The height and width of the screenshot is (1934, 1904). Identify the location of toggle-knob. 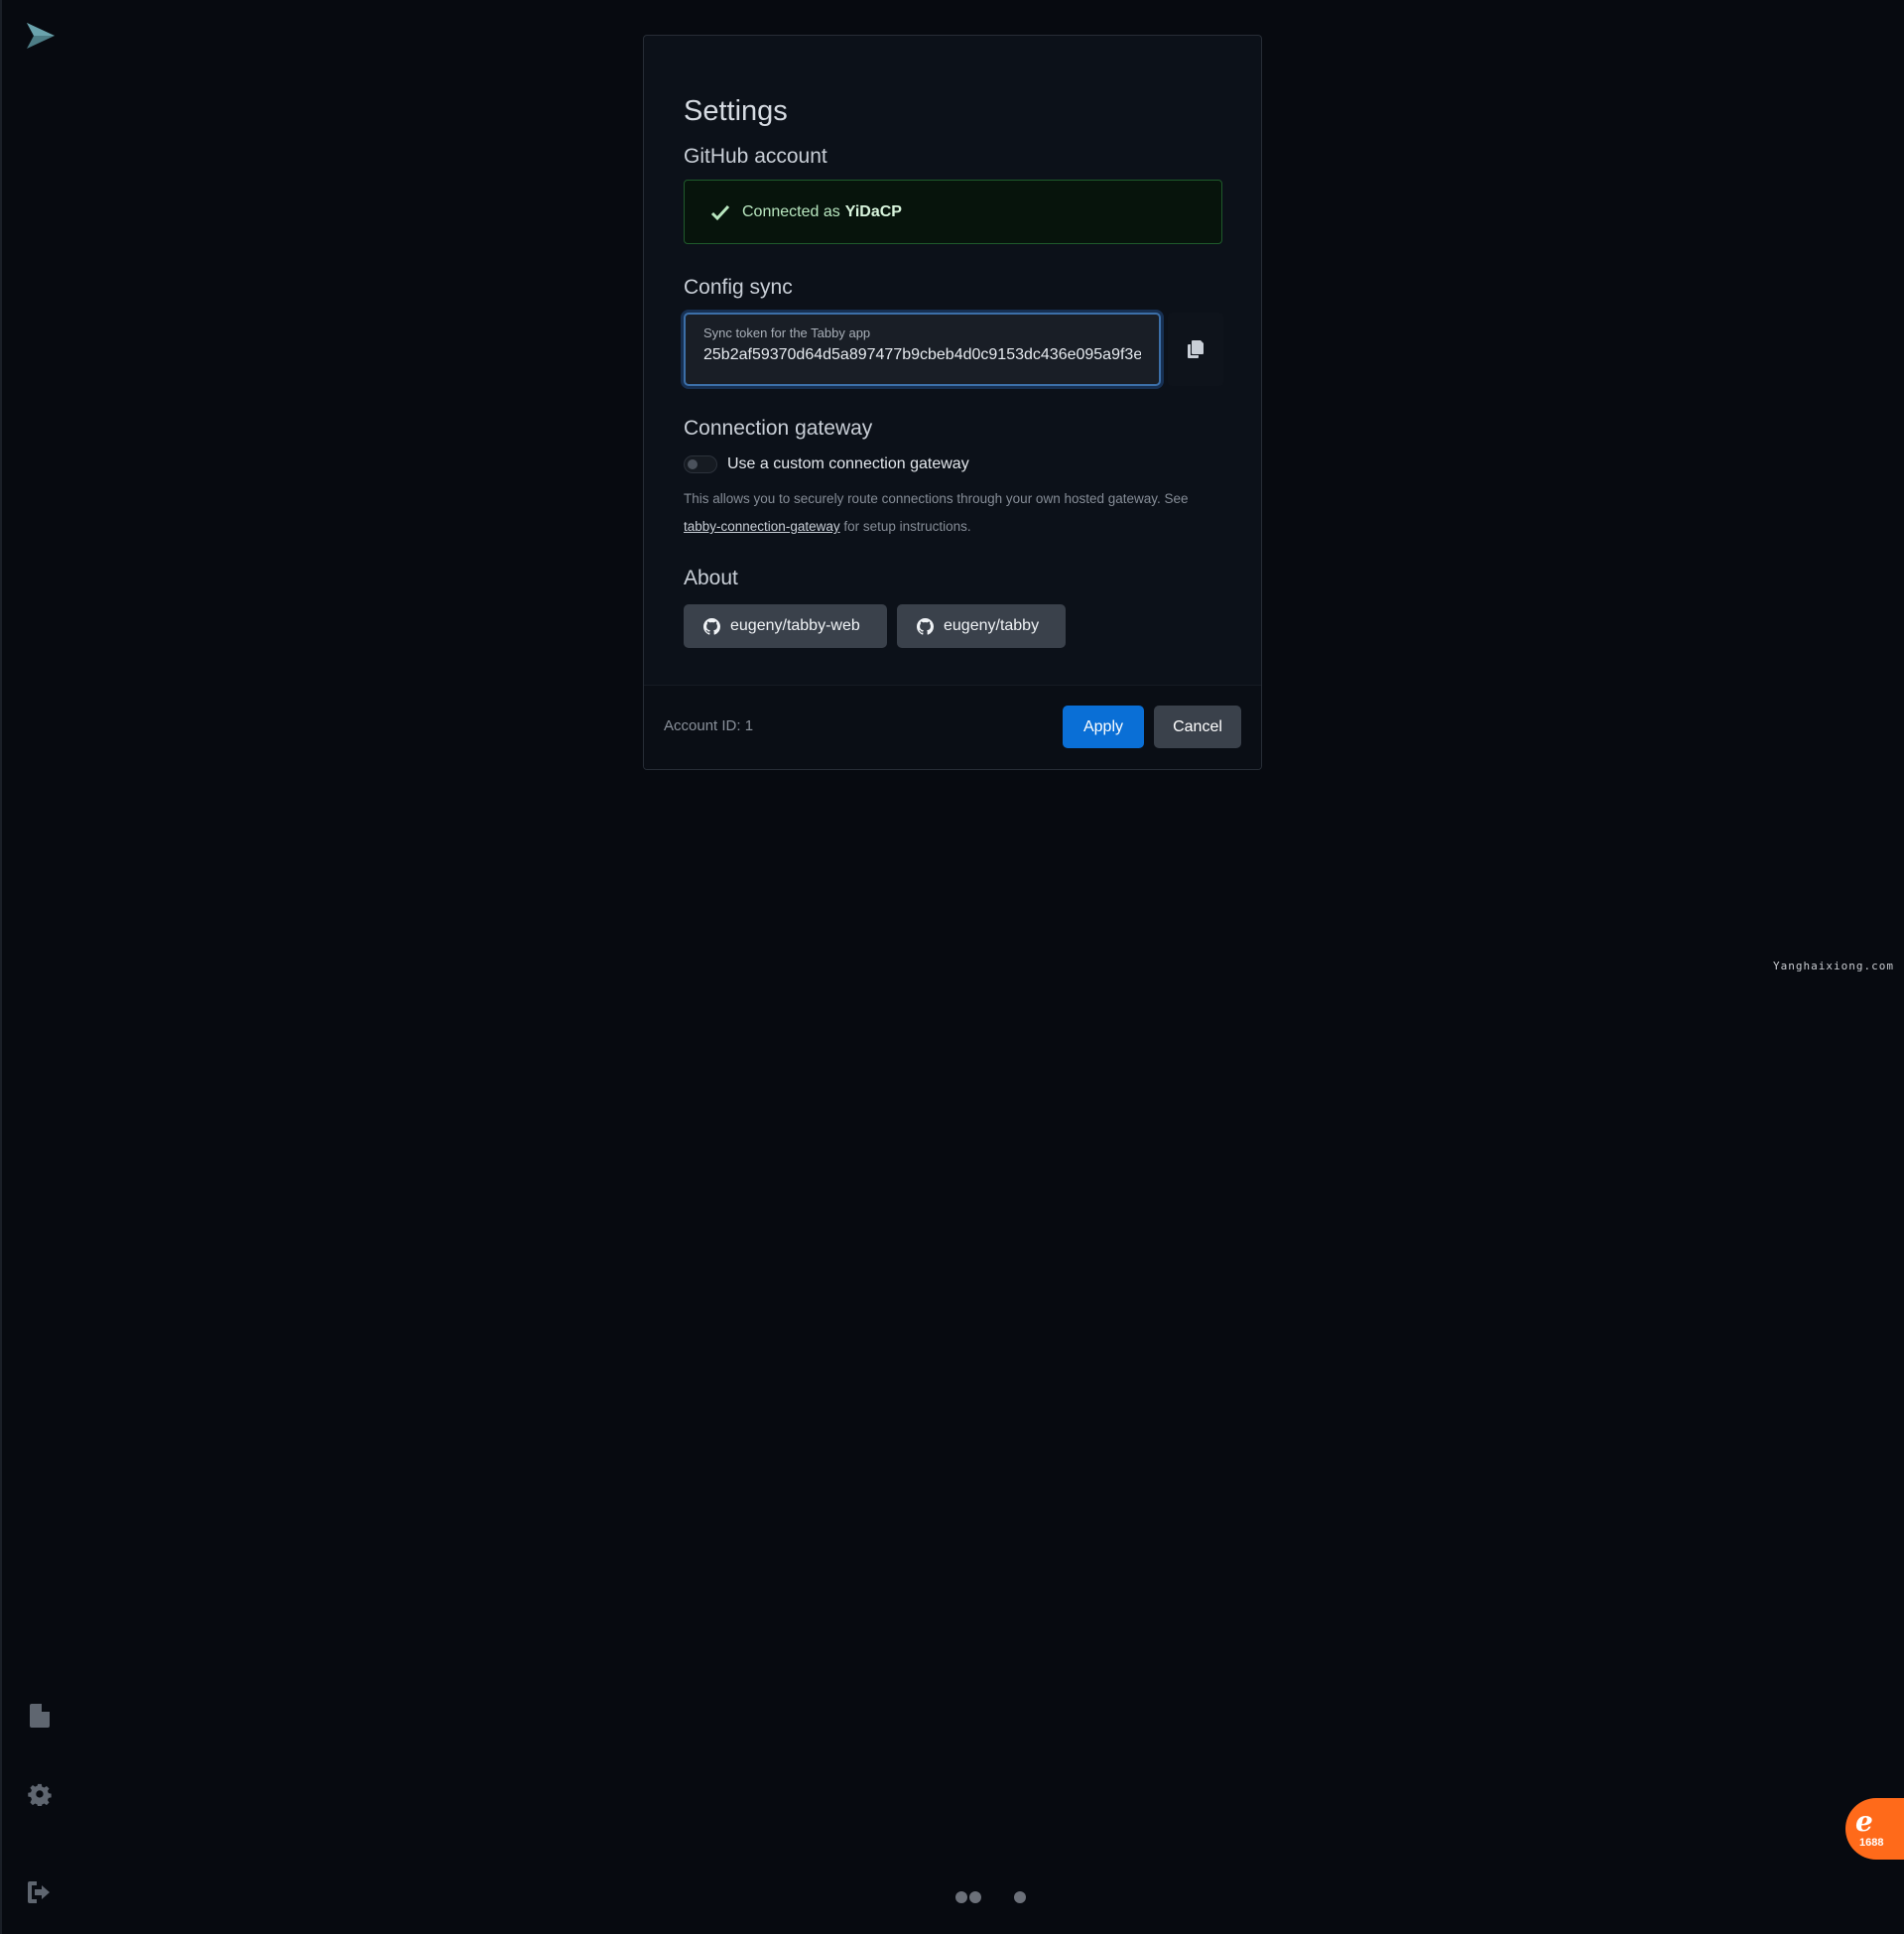
(693, 464).